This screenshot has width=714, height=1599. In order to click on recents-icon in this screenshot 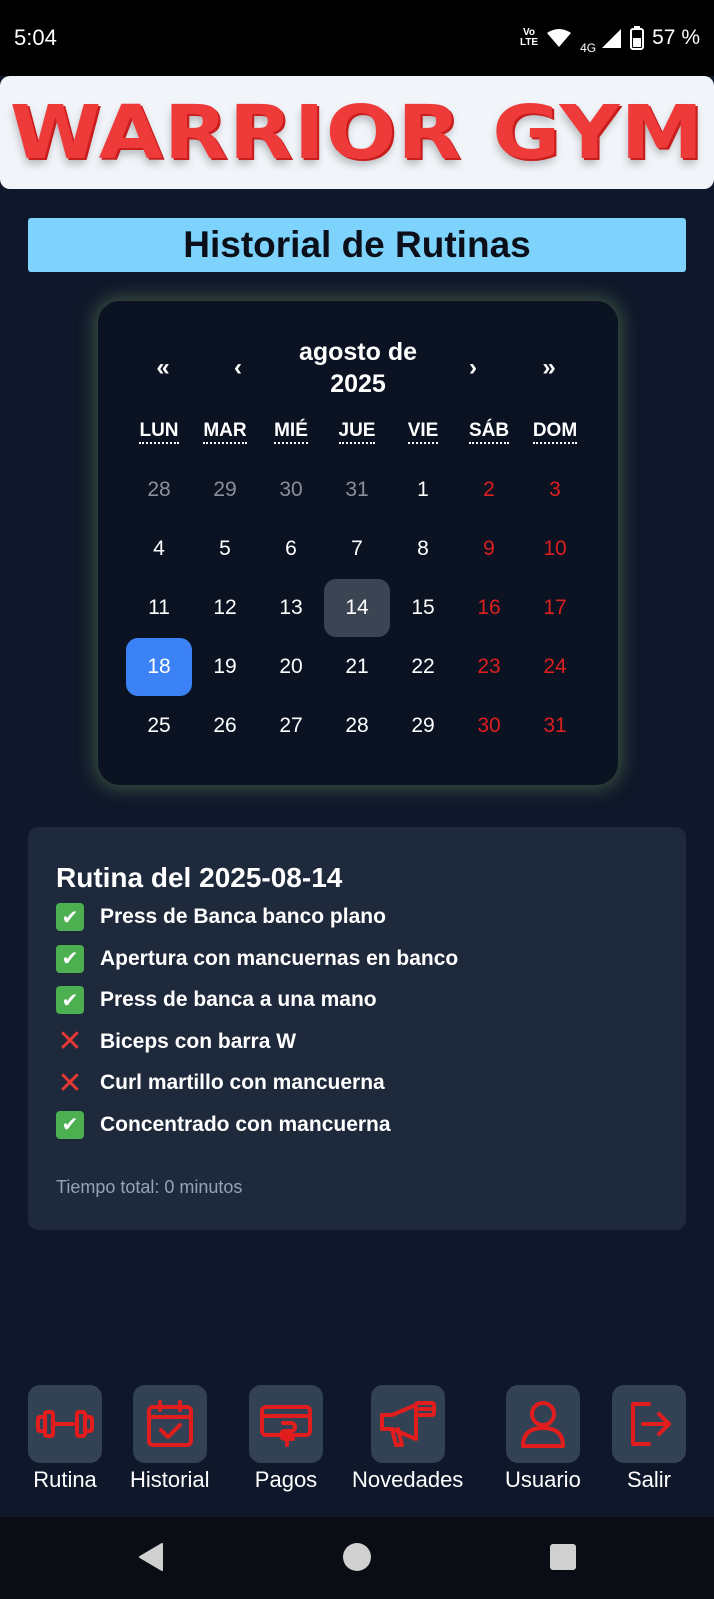, I will do `click(563, 1557)`.